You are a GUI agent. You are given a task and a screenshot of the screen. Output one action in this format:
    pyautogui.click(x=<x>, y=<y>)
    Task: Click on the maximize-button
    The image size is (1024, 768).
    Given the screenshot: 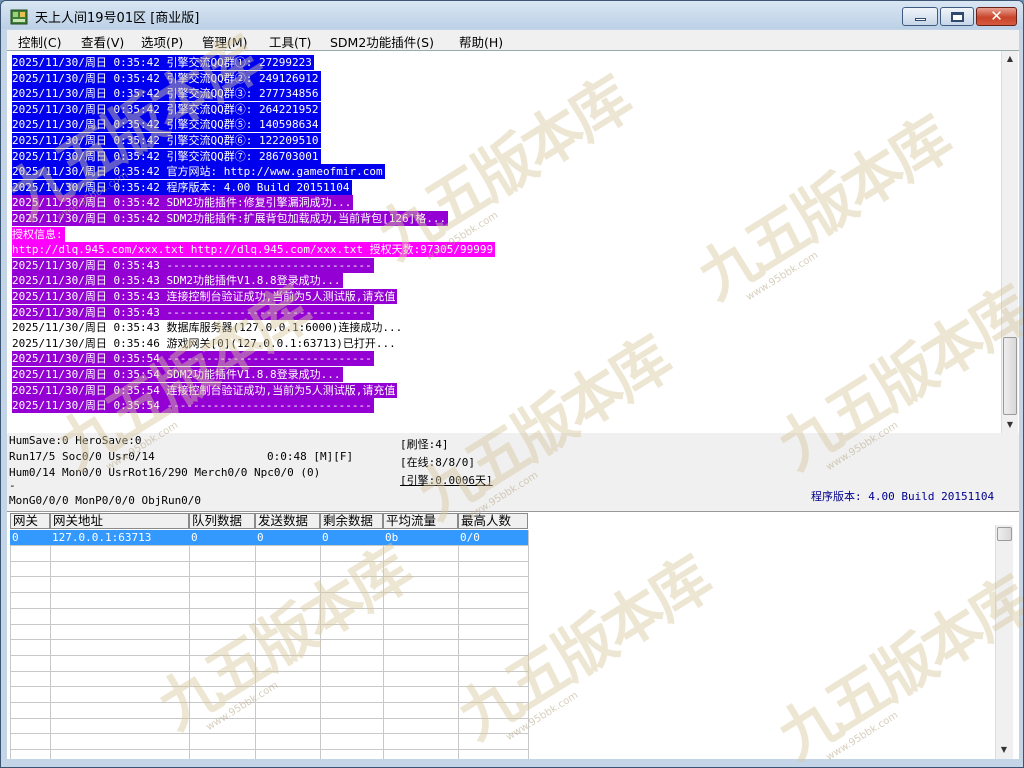 What is the action you would take?
    pyautogui.click(x=957, y=16)
    